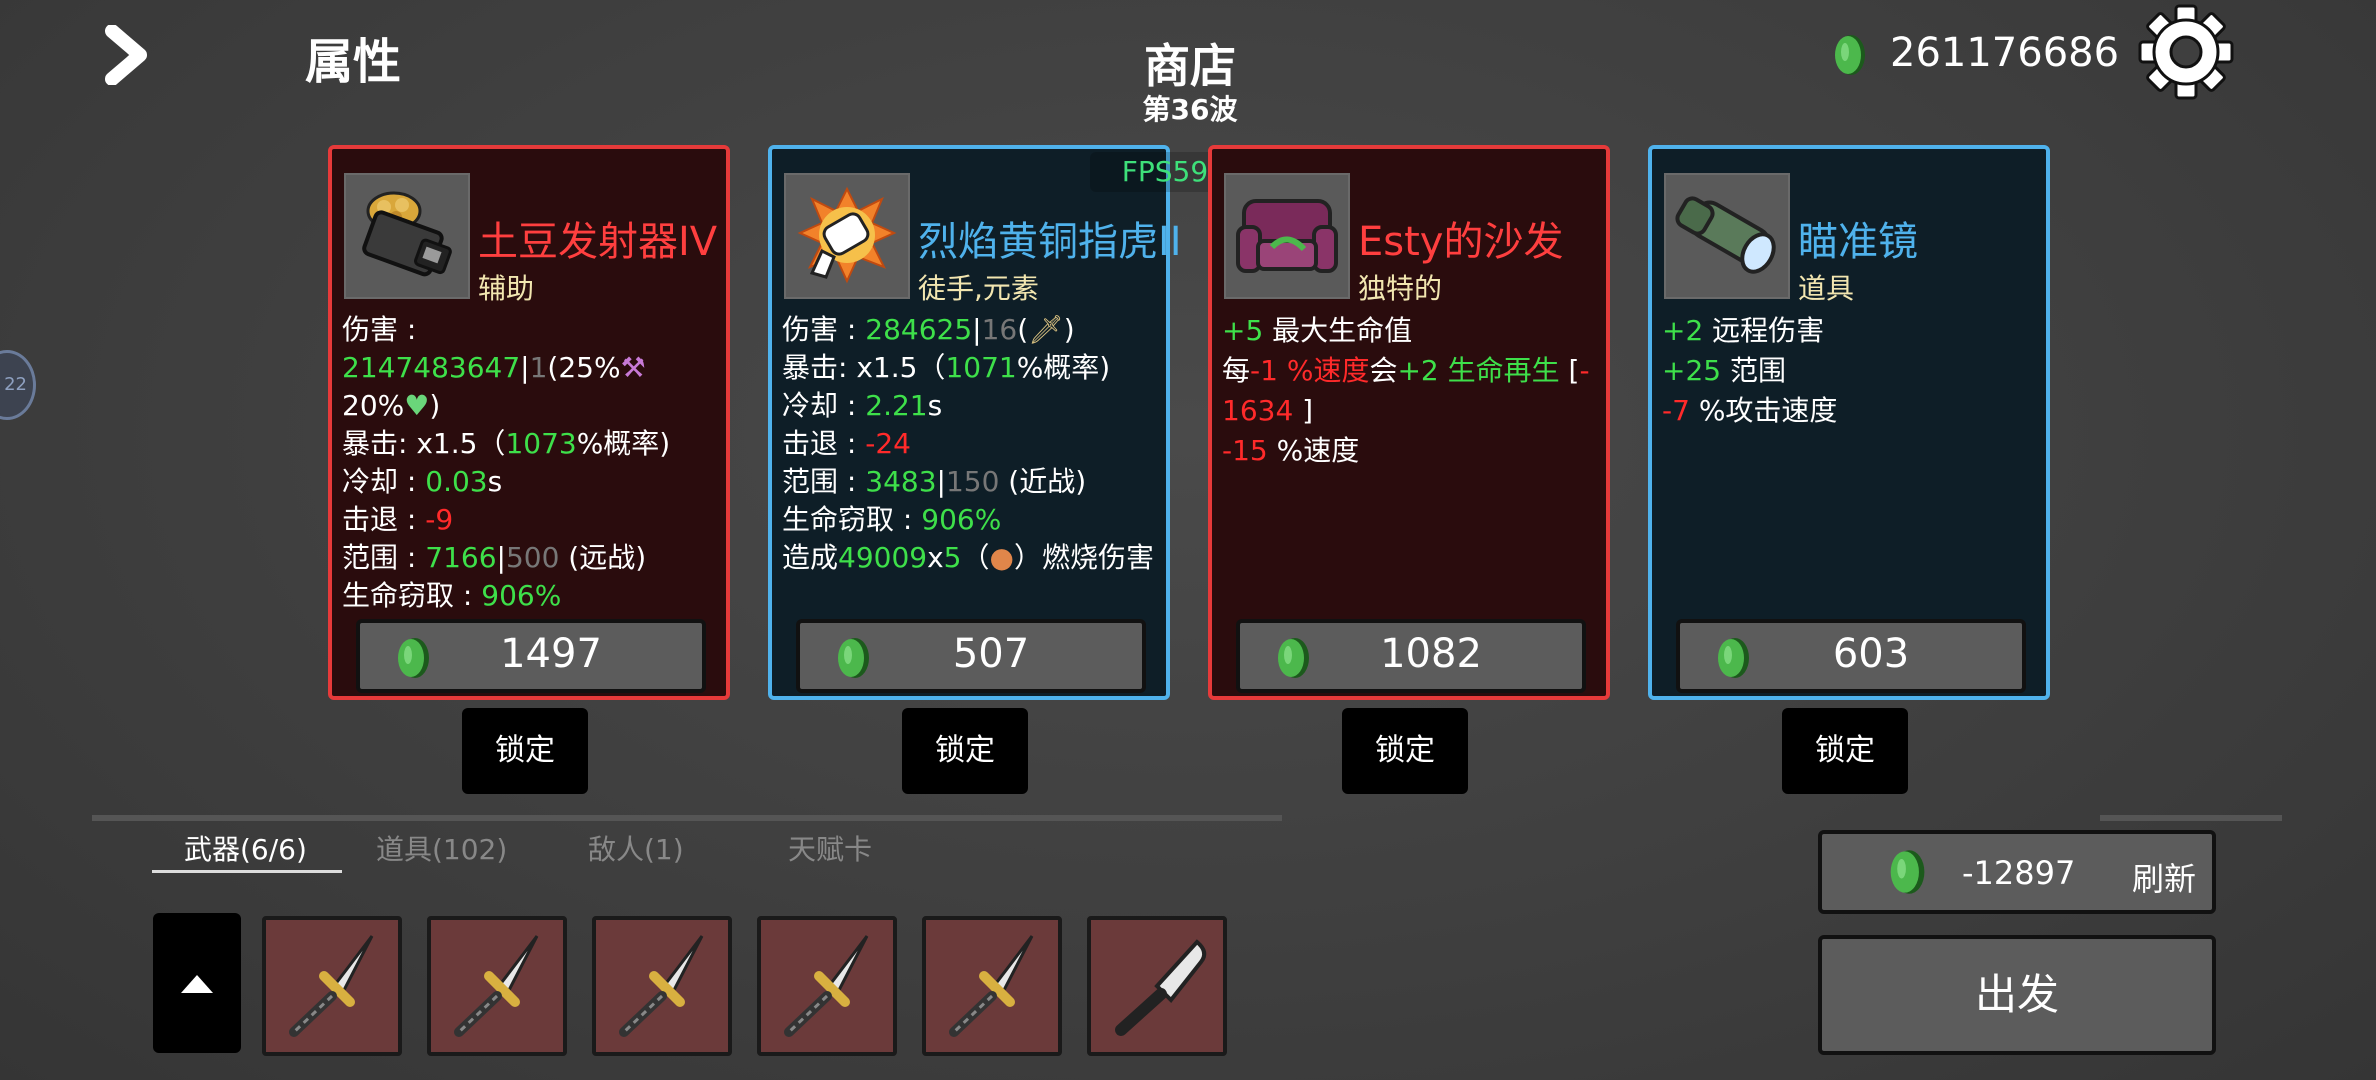 This screenshot has width=2376, height=1080. What do you see at coordinates (126, 55) in the screenshot?
I see `chevron-right-icon` at bounding box center [126, 55].